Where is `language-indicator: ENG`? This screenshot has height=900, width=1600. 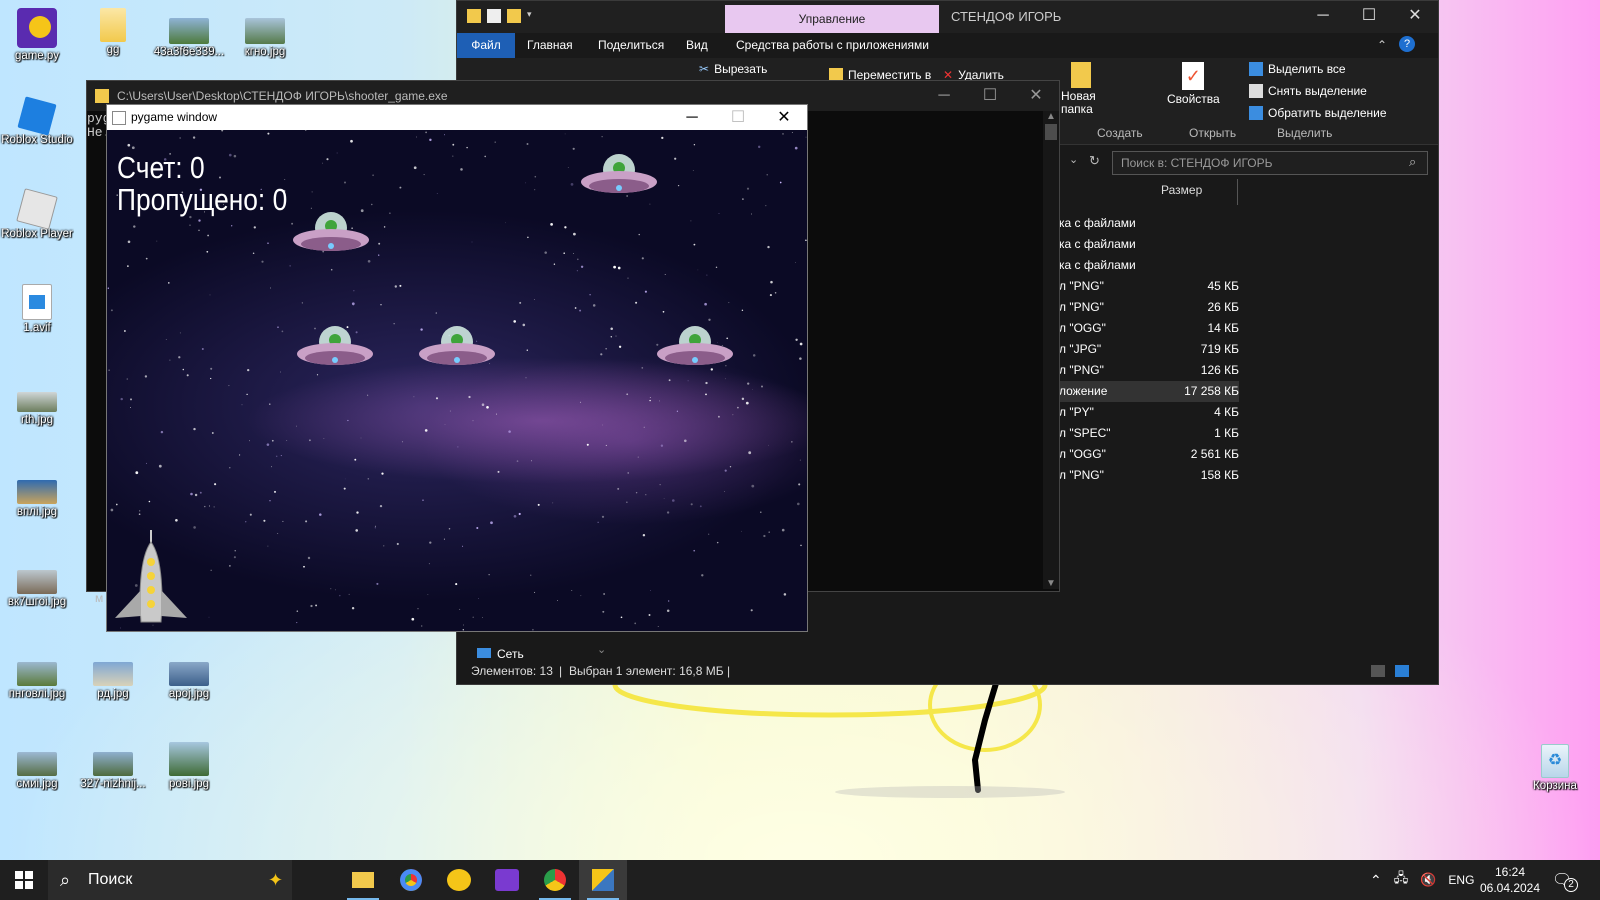
language-indicator: ENG is located at coordinates (1461, 880).